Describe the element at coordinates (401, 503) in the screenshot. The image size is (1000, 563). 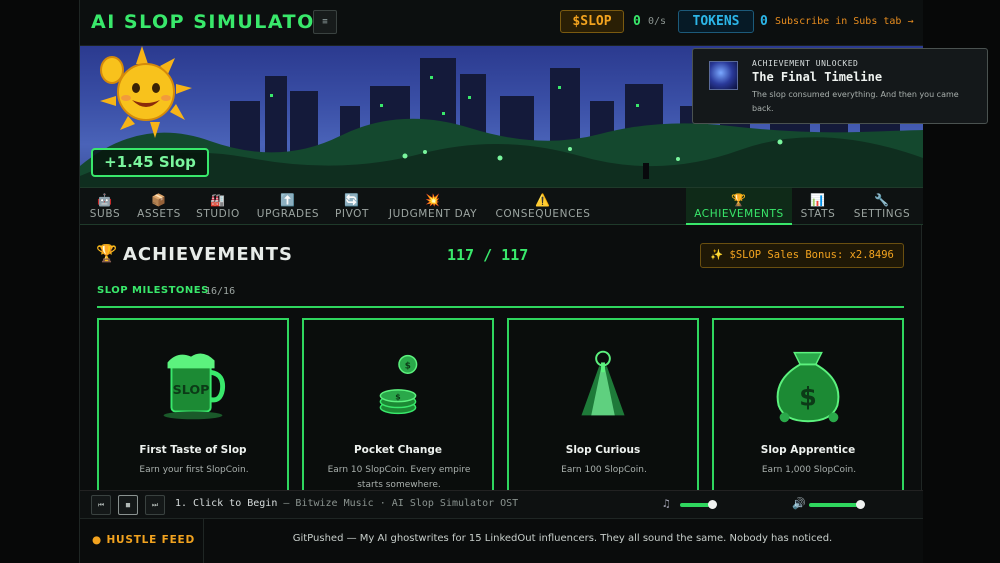
I see `track-artist: — Bitwize Music · AI Slop Simulator OST` at that location.